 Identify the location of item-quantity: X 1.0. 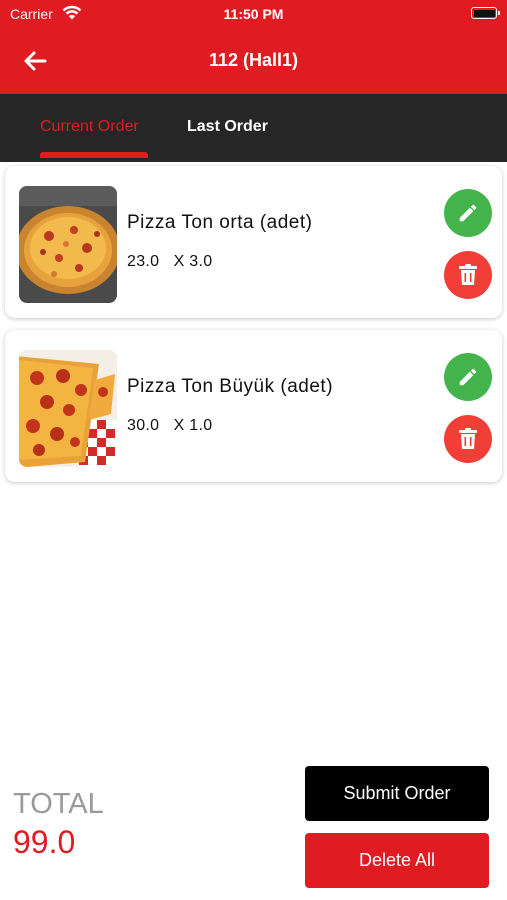
(193, 425).